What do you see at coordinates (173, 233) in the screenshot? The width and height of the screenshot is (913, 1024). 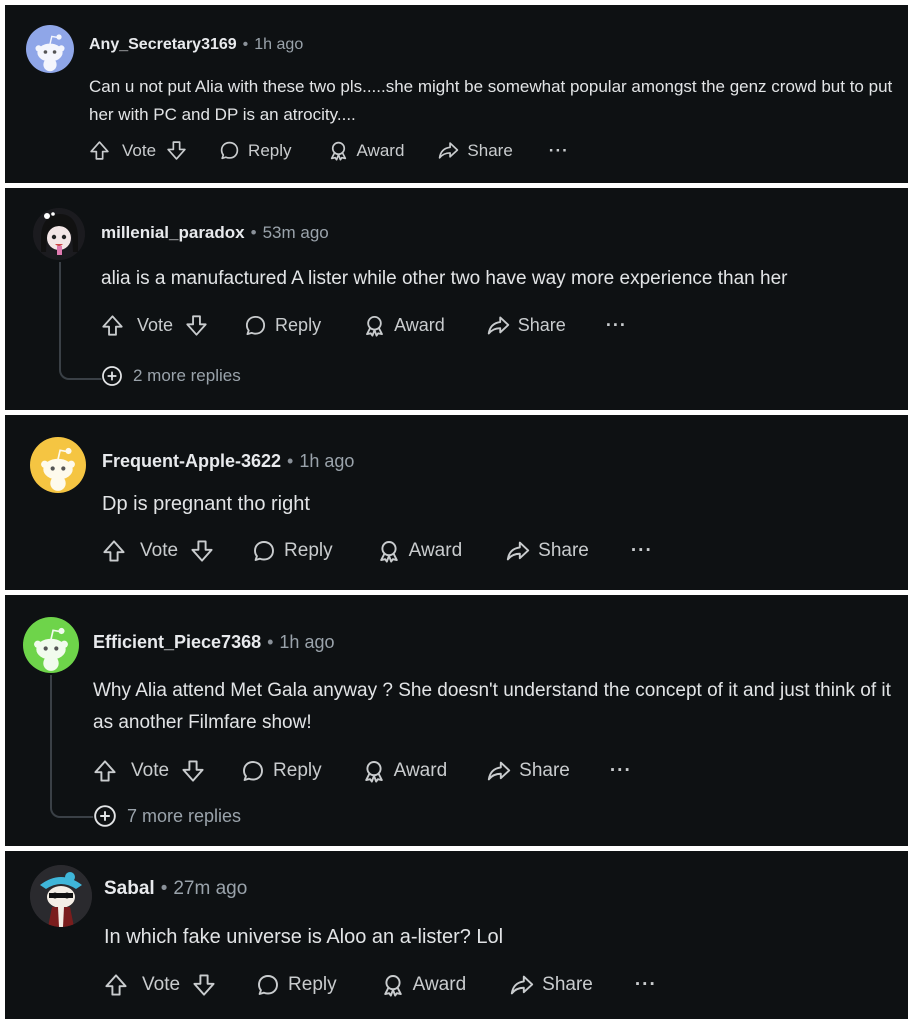 I see `username: millenial_paradox` at bounding box center [173, 233].